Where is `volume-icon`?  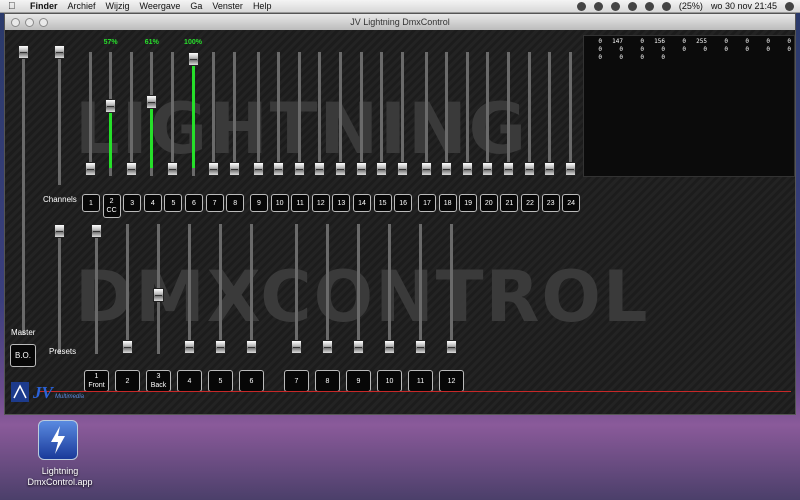 volume-icon is located at coordinates (666, 6).